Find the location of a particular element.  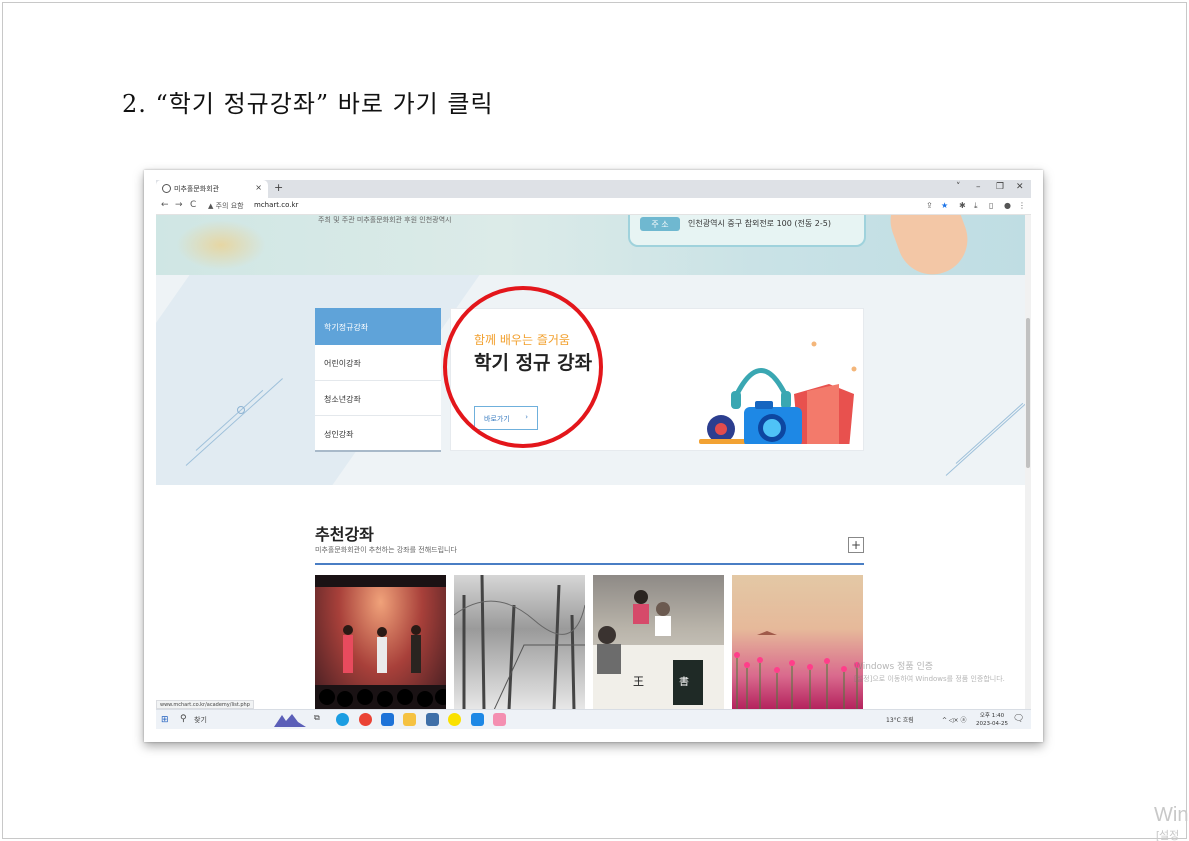

course-thumbnail-drawing is located at coordinates (519, 642).